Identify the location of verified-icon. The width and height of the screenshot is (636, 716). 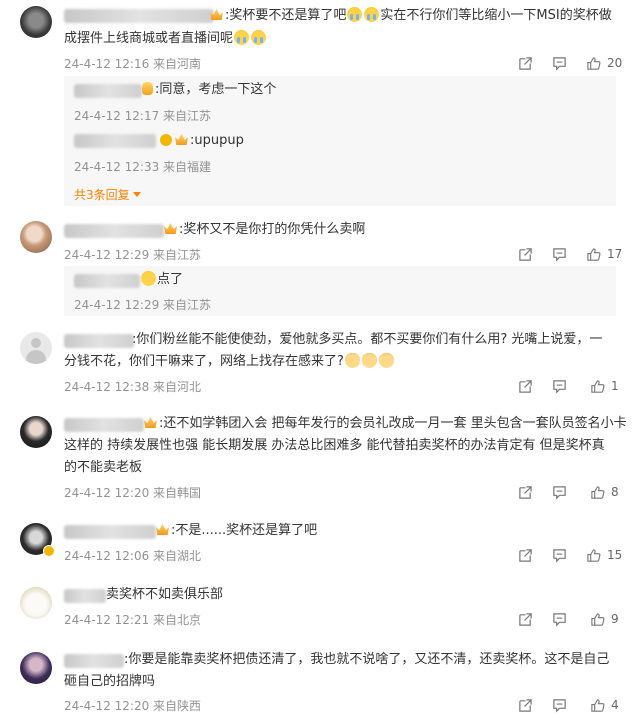
(166, 140).